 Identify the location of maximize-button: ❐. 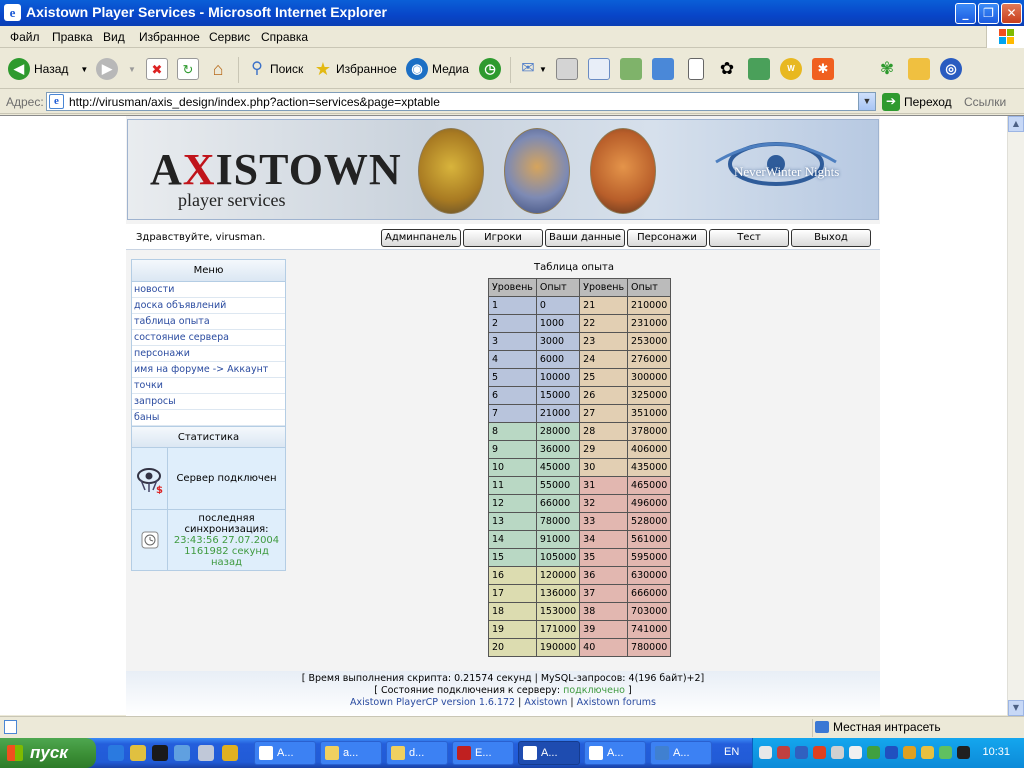
(988, 13).